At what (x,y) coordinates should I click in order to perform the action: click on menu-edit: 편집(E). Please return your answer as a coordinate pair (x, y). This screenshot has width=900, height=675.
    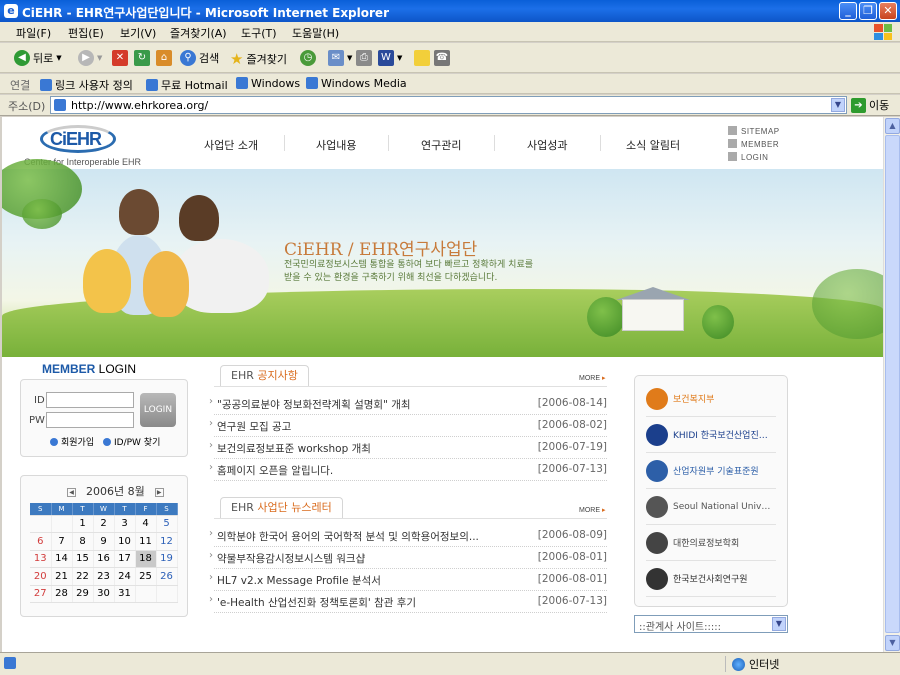
    Looking at the image, I should click on (86, 33).